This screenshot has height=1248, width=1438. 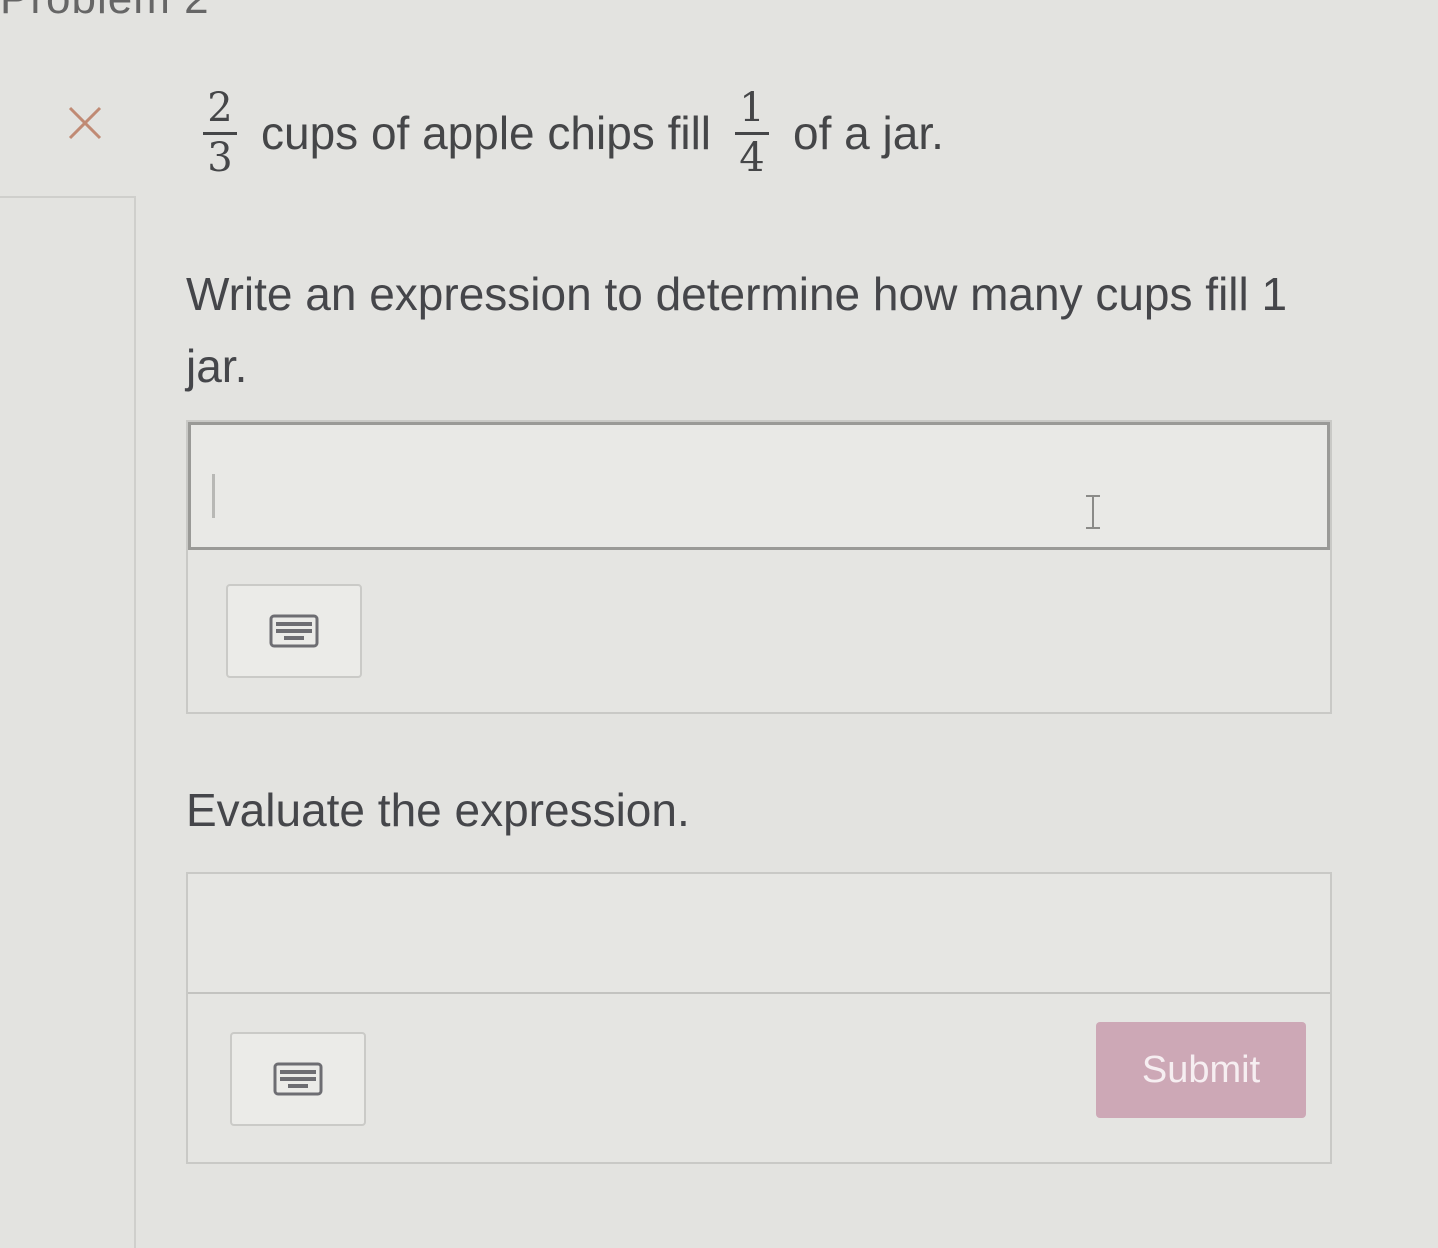 I want to click on problem-text-end: of a jar., so click(x=868, y=133).